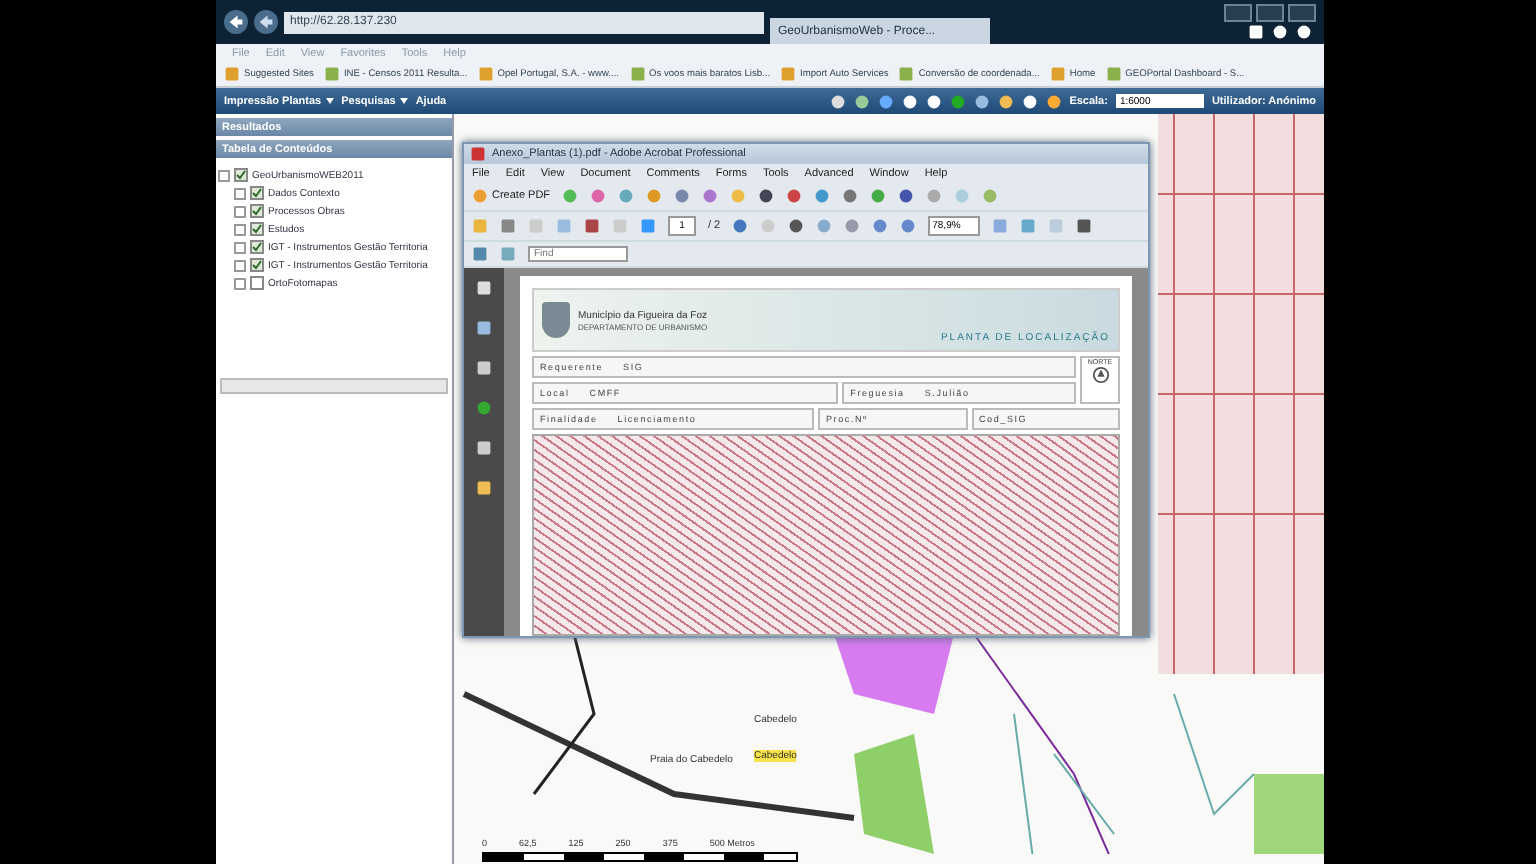 The width and height of the screenshot is (1536, 864). Describe the element at coordinates (556, 320) in the screenshot. I see `crest-icon` at that location.